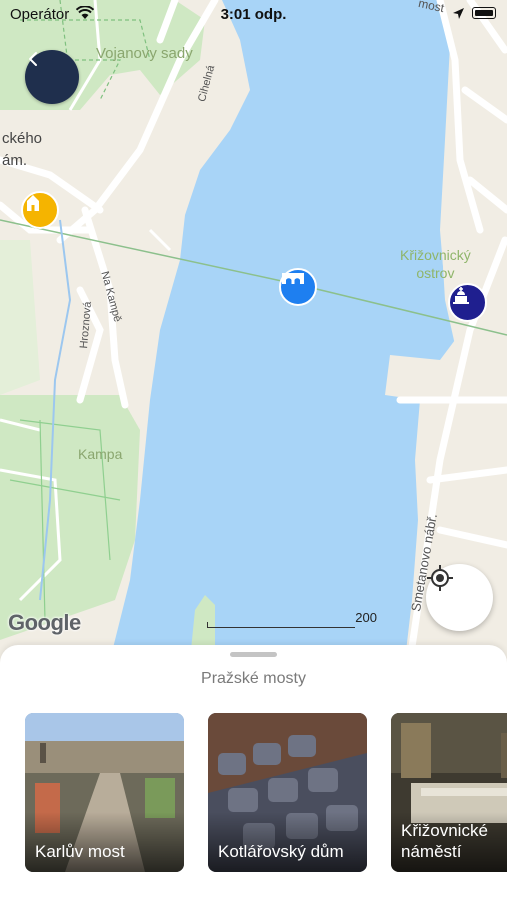  Describe the element at coordinates (144, 53) in the screenshot. I see `park-label-vojanovy-sady: Vojanovy sady` at that location.